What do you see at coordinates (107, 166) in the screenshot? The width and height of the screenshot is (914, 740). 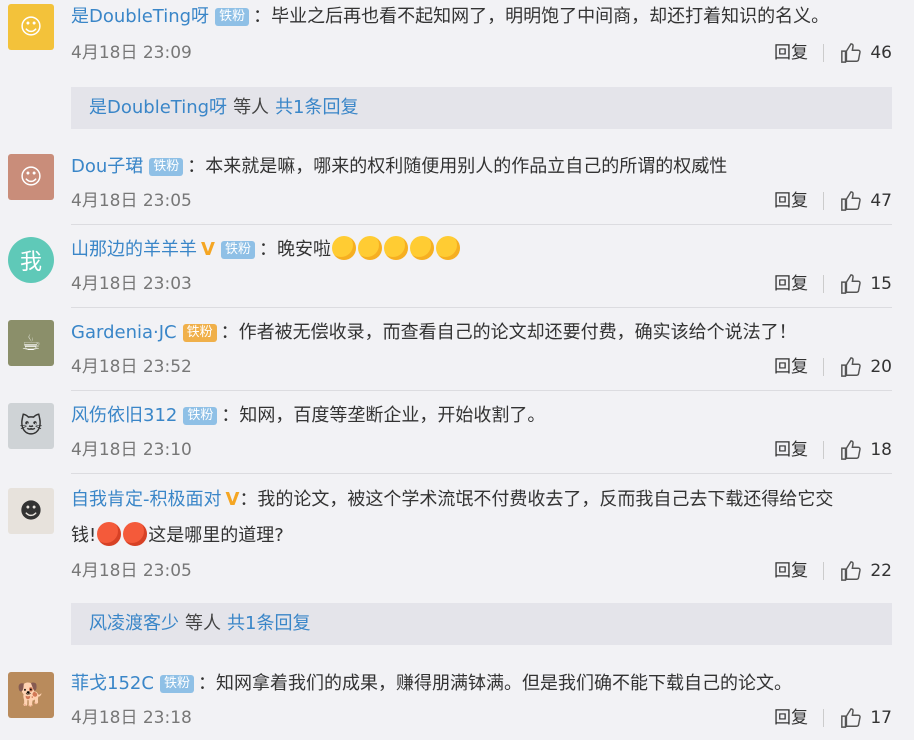 I see `username-link: Dou子珺` at bounding box center [107, 166].